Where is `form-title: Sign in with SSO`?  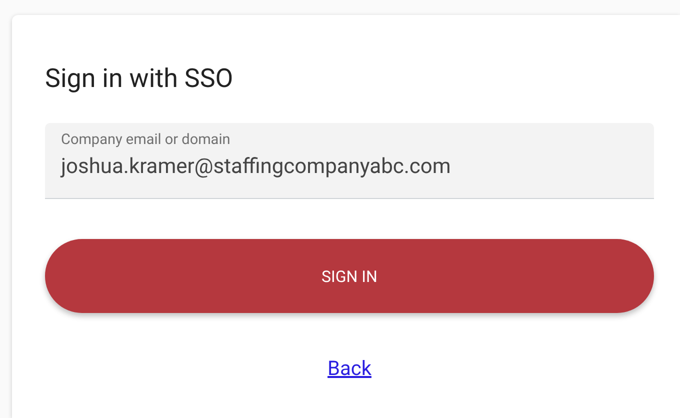 form-title: Sign in with SSO is located at coordinates (139, 79).